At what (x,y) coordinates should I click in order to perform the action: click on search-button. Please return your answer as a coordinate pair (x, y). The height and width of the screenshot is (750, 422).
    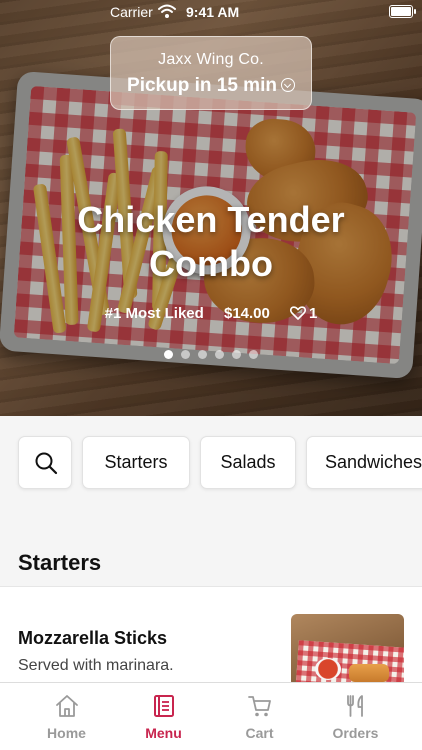
    Looking at the image, I should click on (45, 462).